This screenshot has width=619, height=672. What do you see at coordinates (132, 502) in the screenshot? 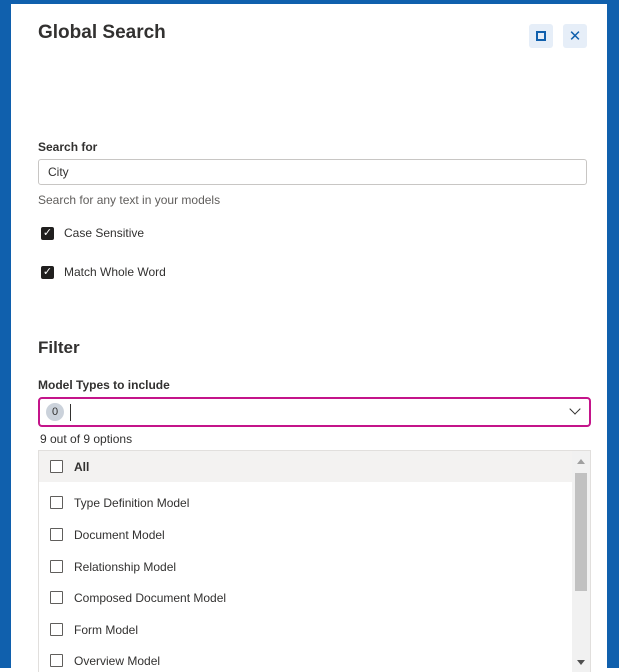
I see `option-label: Type Definition Model` at bounding box center [132, 502].